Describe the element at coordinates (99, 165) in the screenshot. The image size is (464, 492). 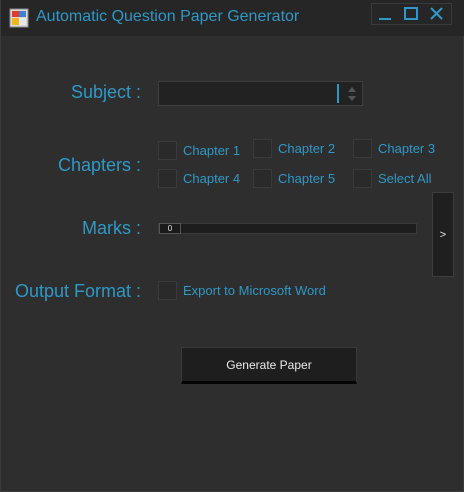
I see `chapters-label: Chapters :` at that location.